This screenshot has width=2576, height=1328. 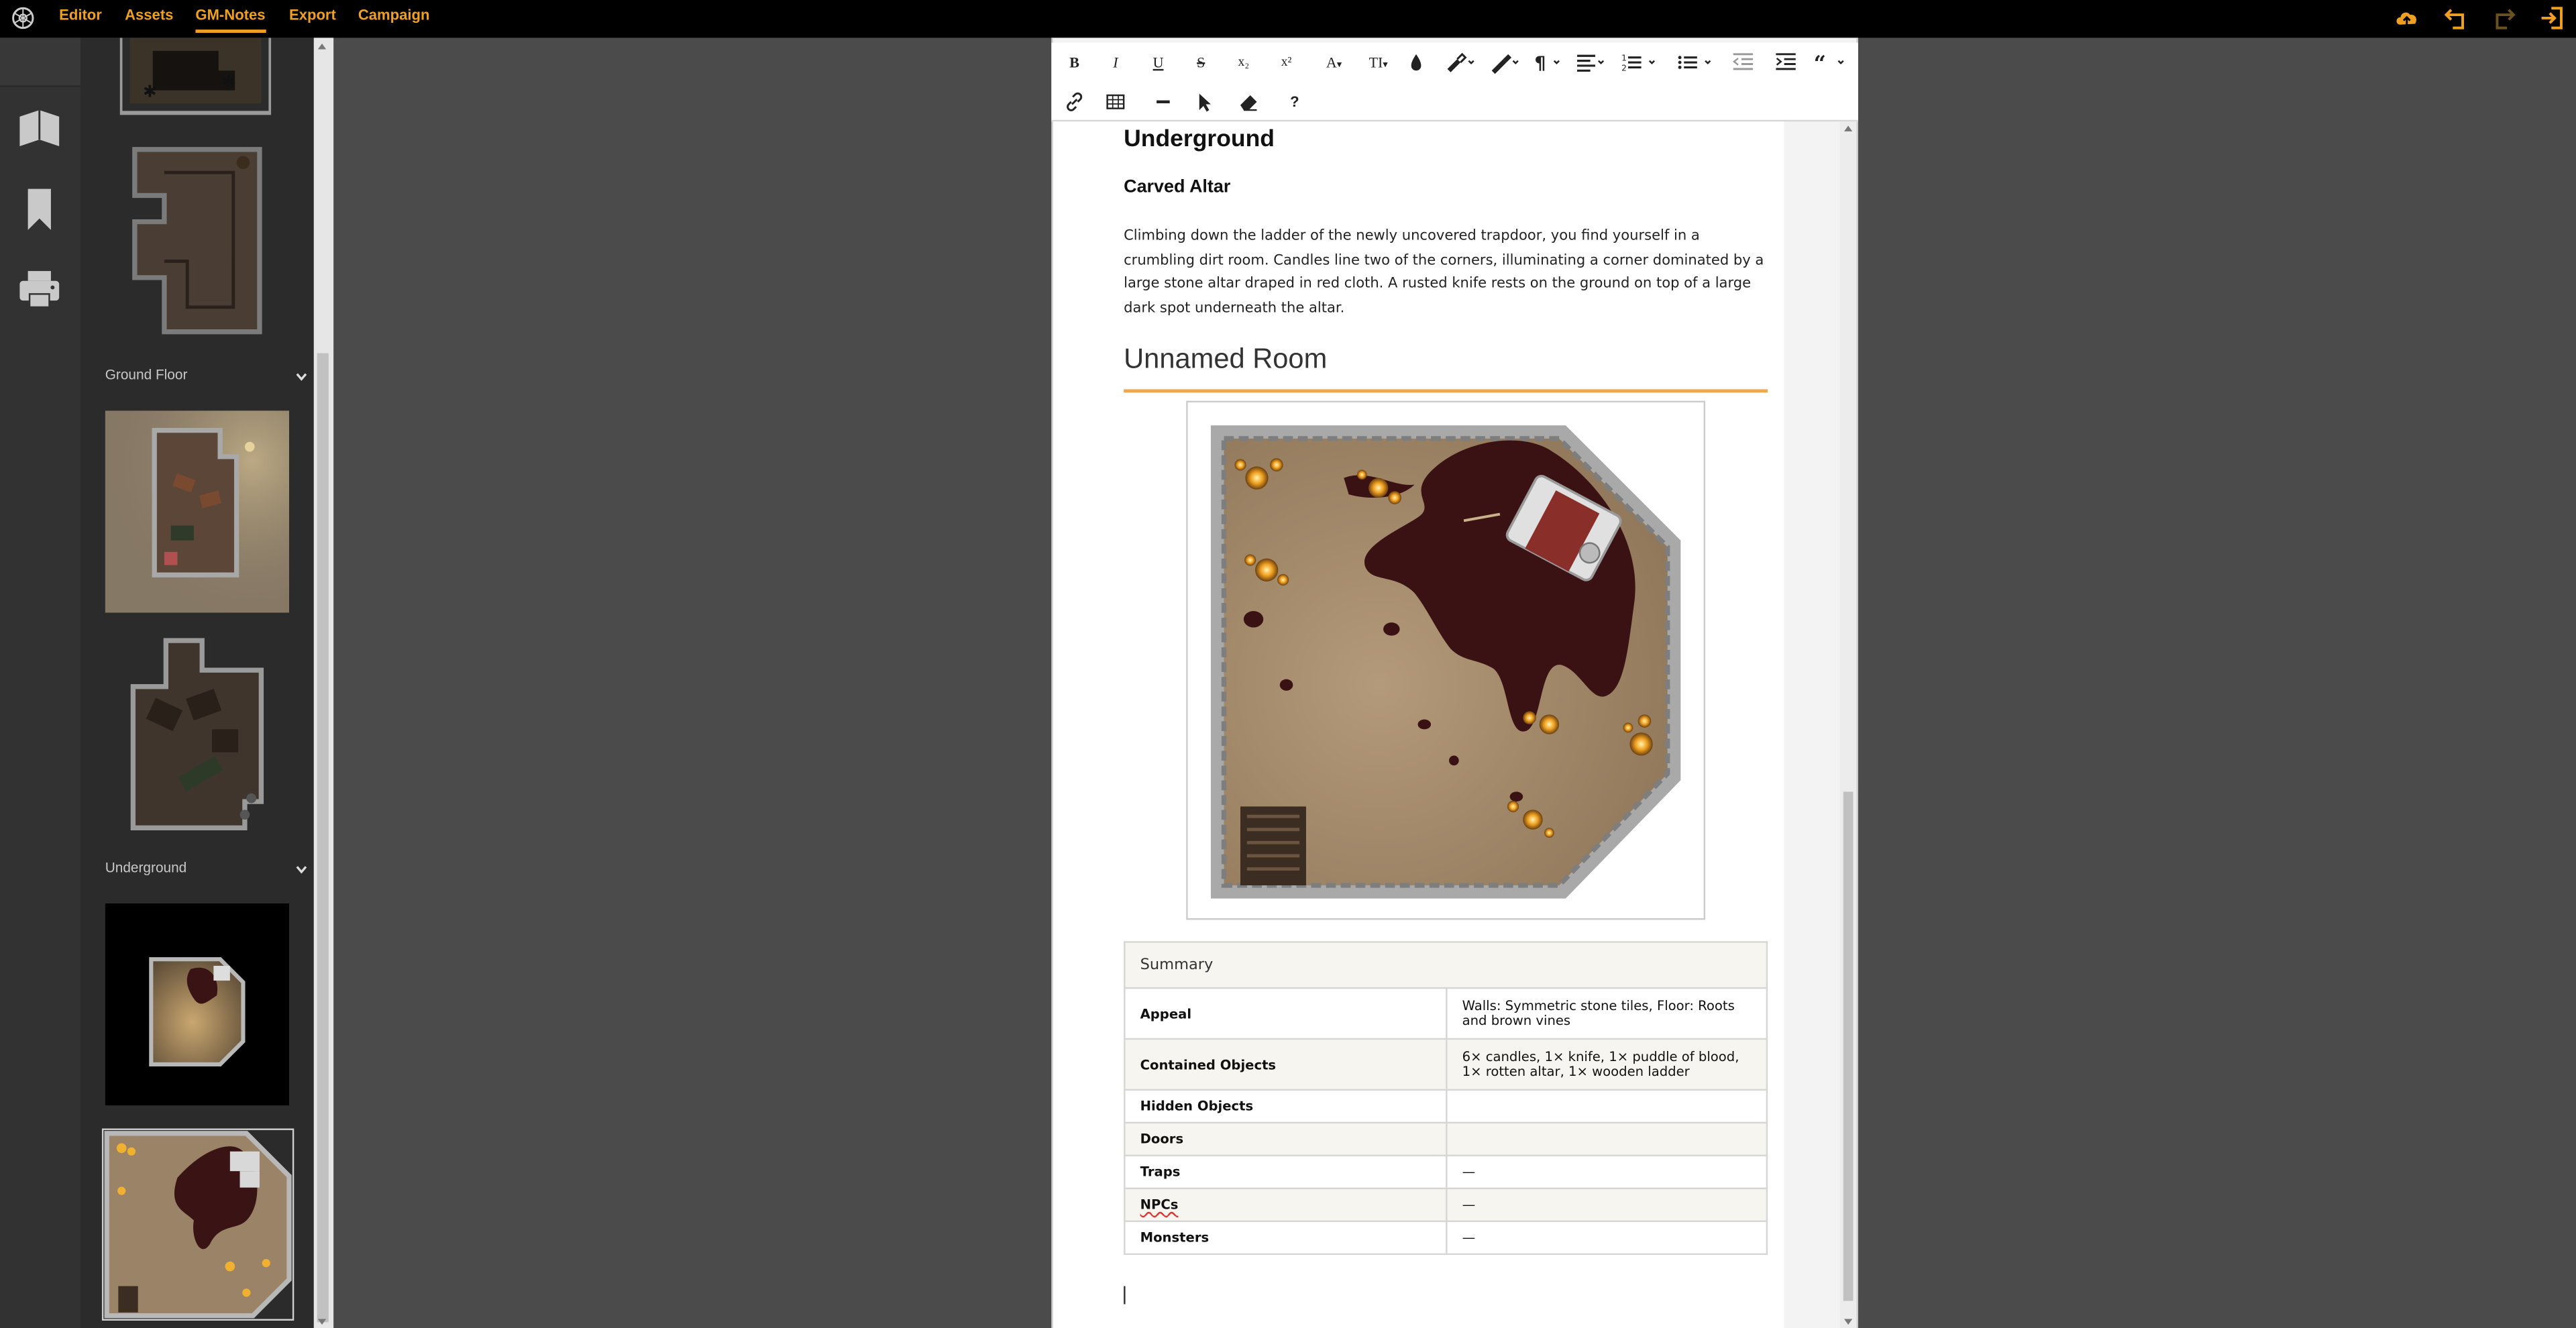 What do you see at coordinates (1624, 67) in the screenshot?
I see `svg-text: 2` at bounding box center [1624, 67].